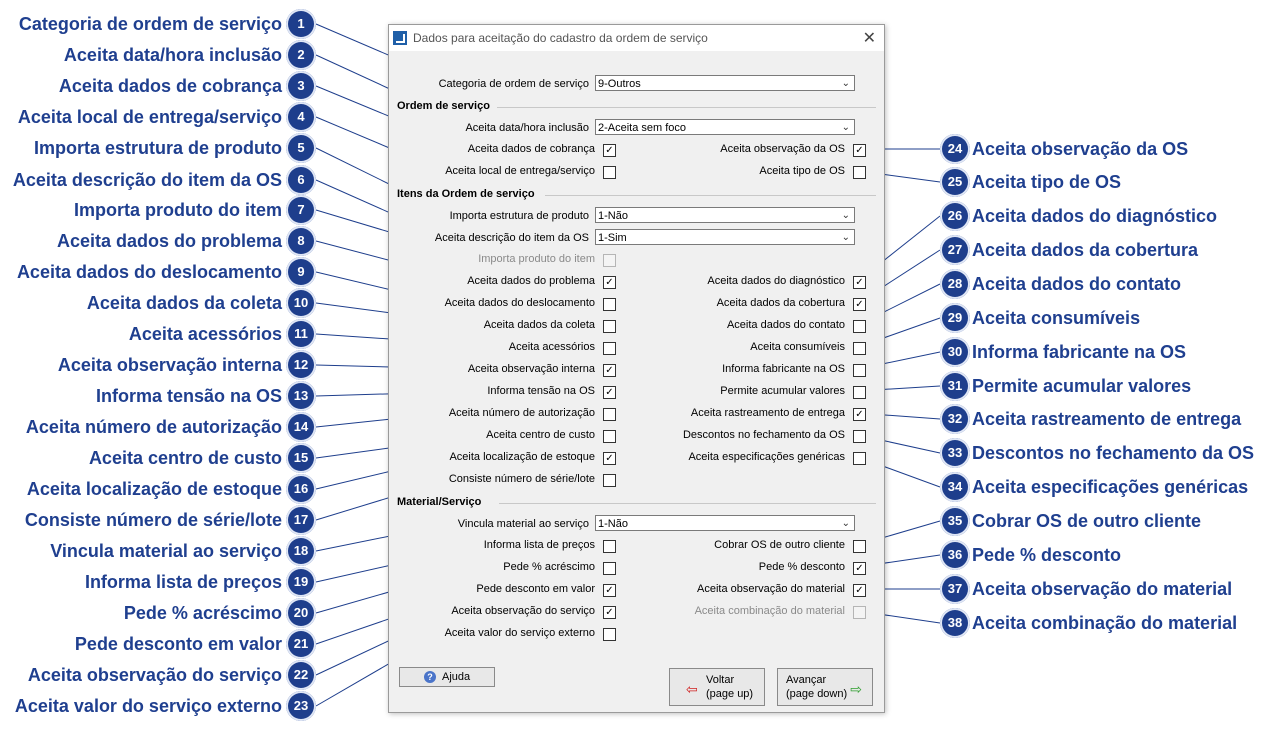  Describe the element at coordinates (859, 282) in the screenshot. I see `right-checkbox-aceita-dados-do-diagnostico: ✓` at that location.